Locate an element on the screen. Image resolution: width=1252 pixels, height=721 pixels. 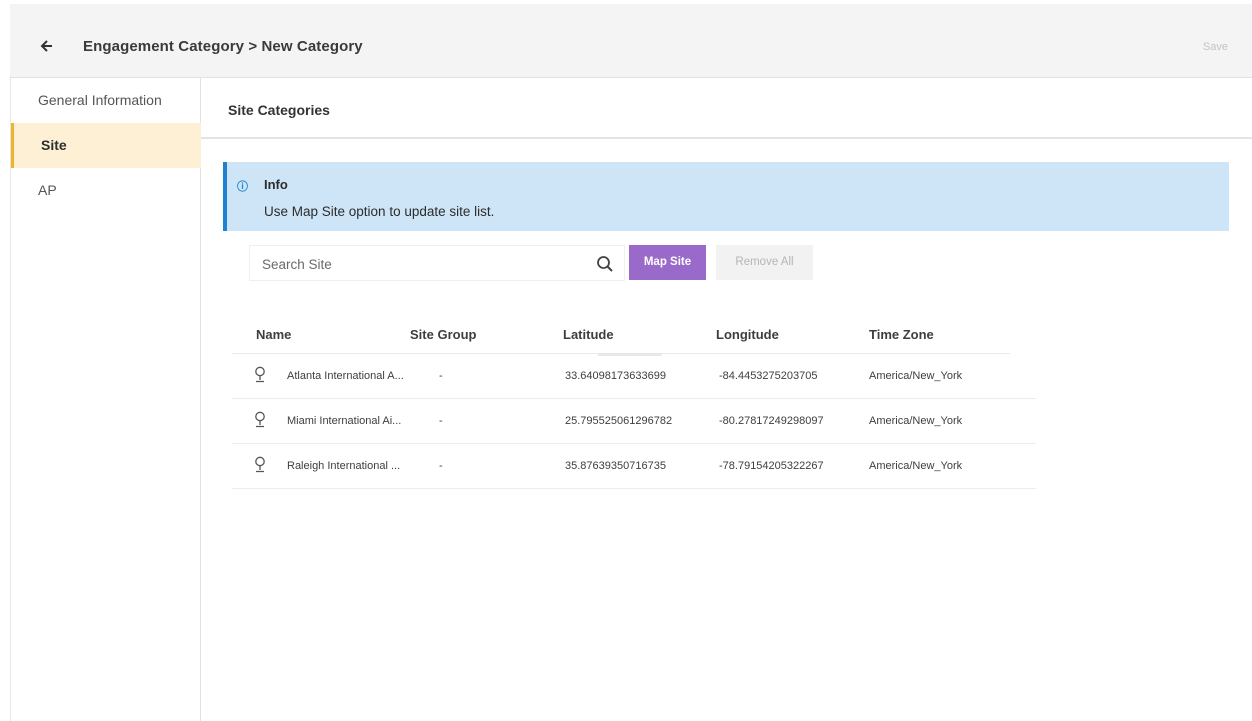
sidebar-item-general-information: General Information is located at coordinates (106, 100).